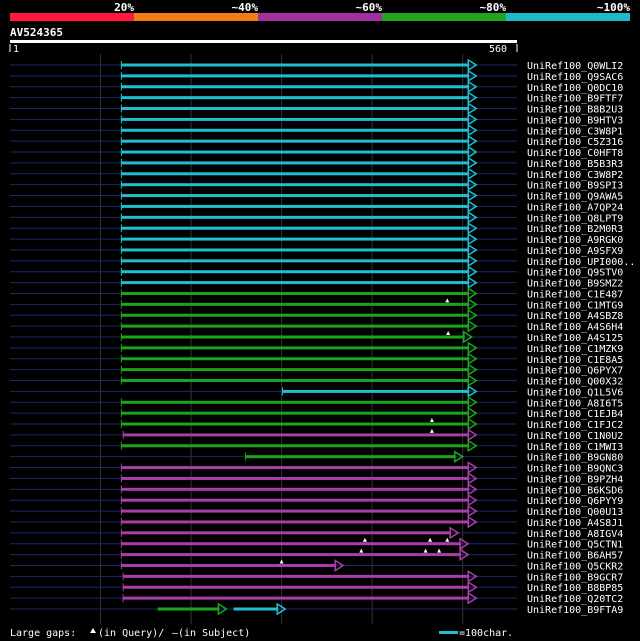 The image size is (640, 641). I want to click on hit-row: UniRef100_Q0DC10, so click(316, 87).